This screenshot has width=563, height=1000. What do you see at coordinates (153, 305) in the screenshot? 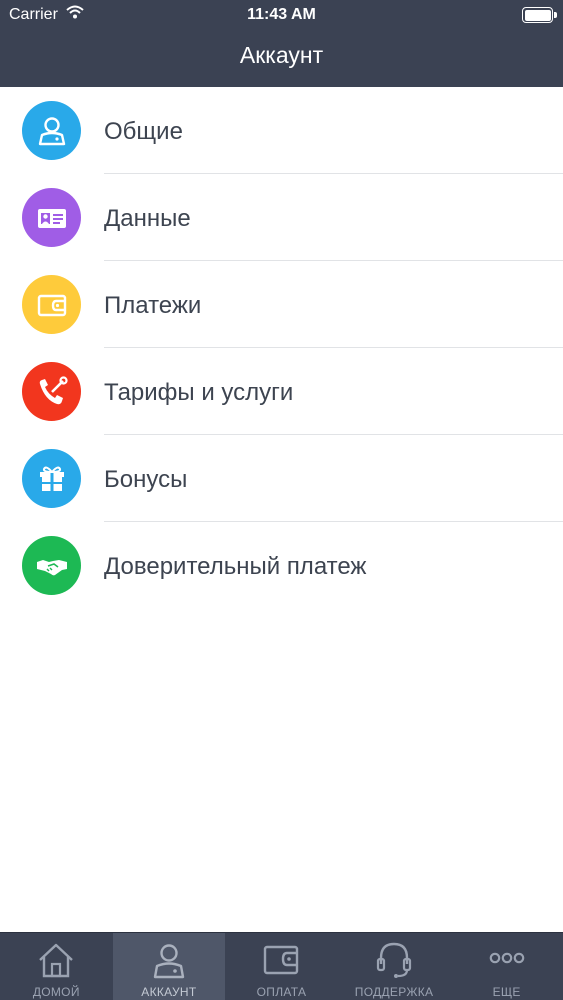
I see `menu-item-label: Платежи` at bounding box center [153, 305].